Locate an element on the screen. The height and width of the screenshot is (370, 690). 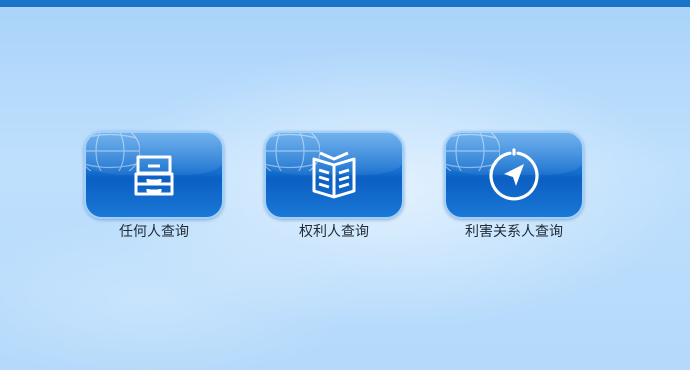
menu-item-obligee-query: 权利人查询 is located at coordinates (334, 186).